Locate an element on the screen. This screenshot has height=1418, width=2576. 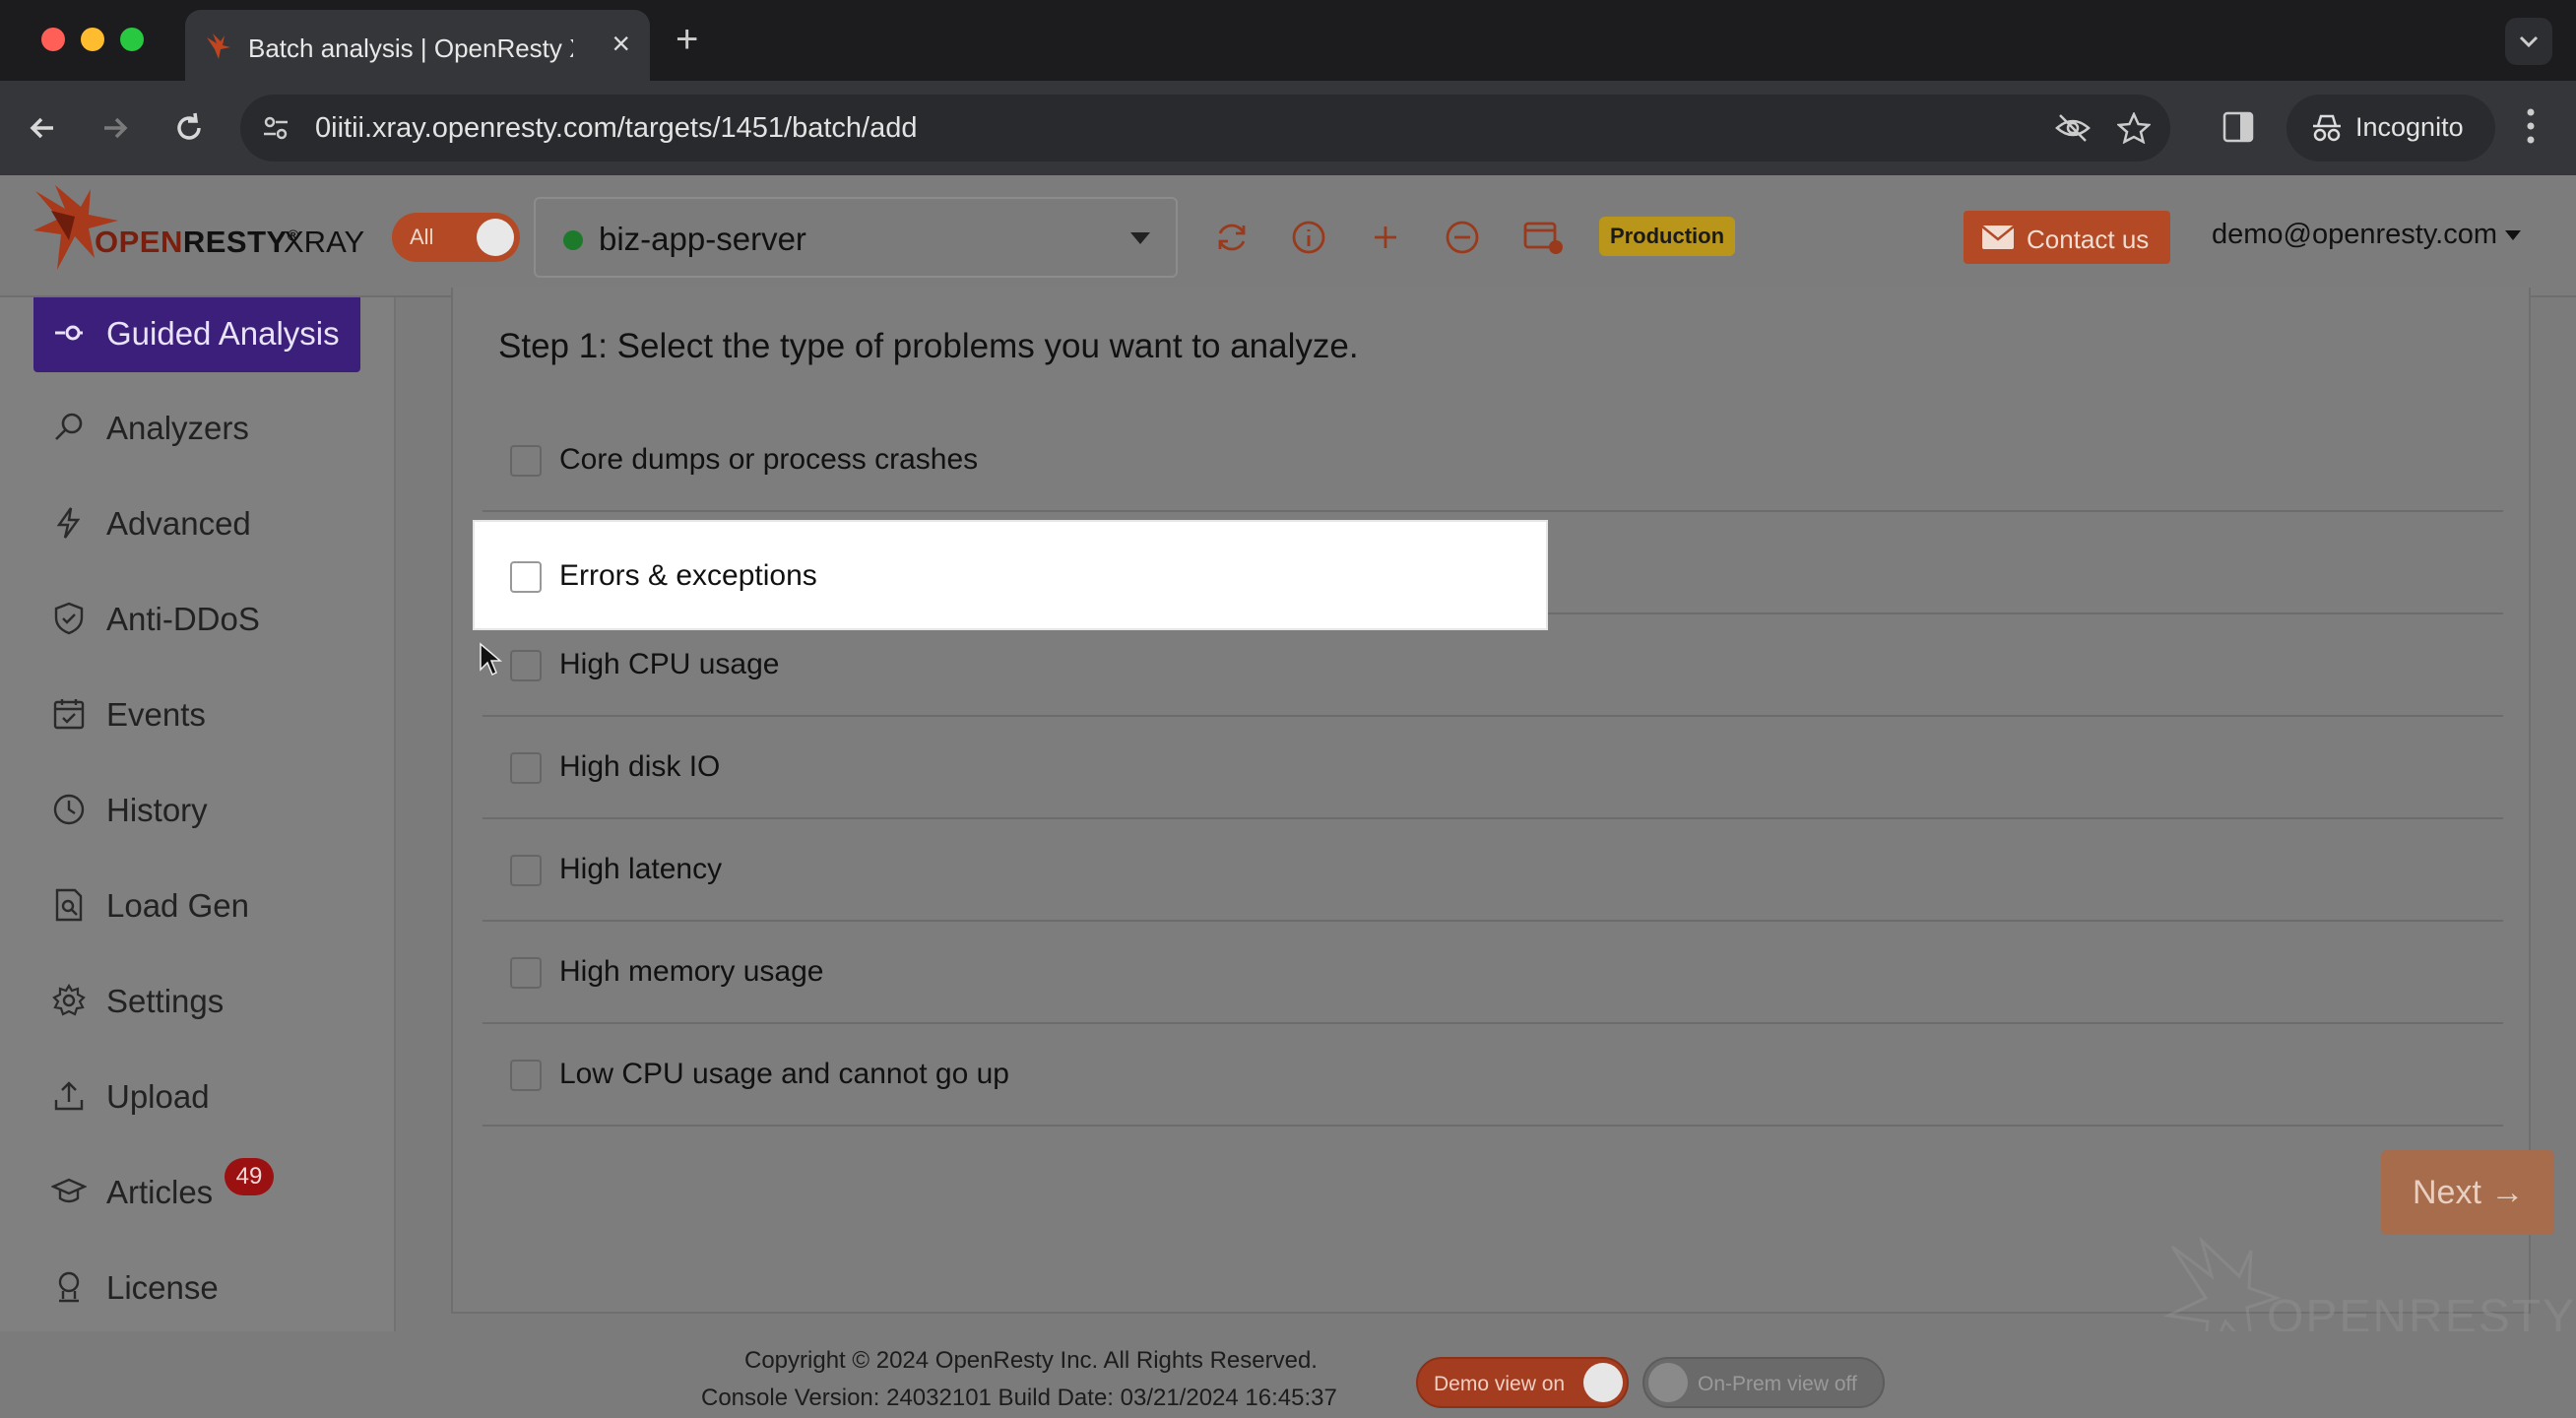
site-settings-icon is located at coordinates (275, 128).